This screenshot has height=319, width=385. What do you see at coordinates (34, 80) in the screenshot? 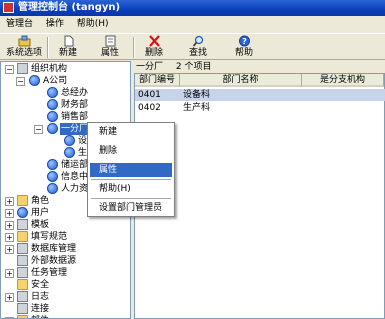
I see `company-icon` at bounding box center [34, 80].